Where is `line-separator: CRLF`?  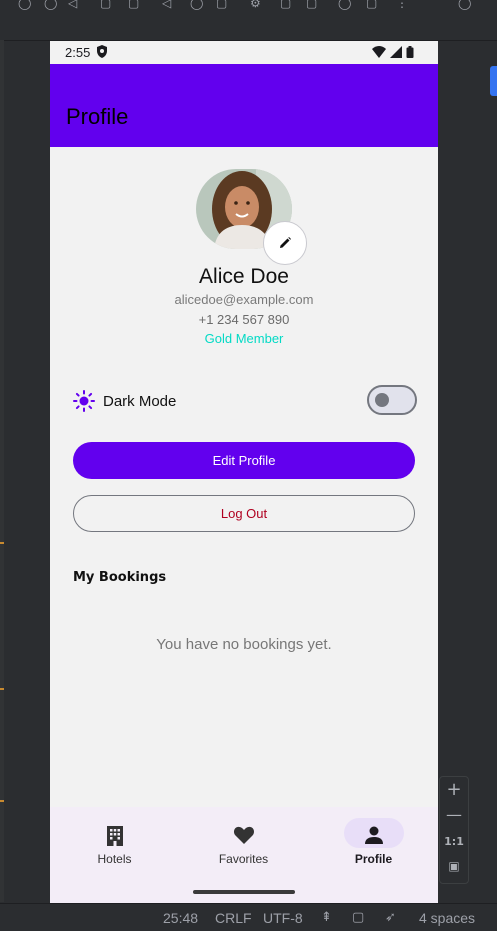 line-separator: CRLF is located at coordinates (233, 918).